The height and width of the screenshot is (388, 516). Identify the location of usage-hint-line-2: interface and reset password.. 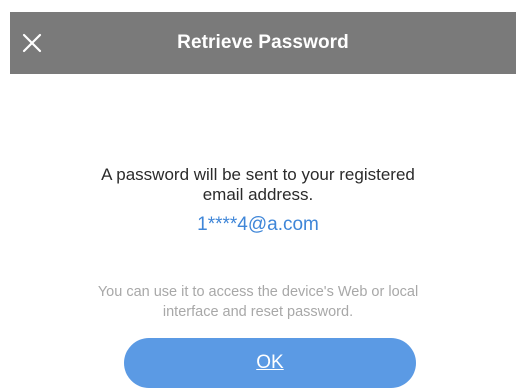
(258, 312).